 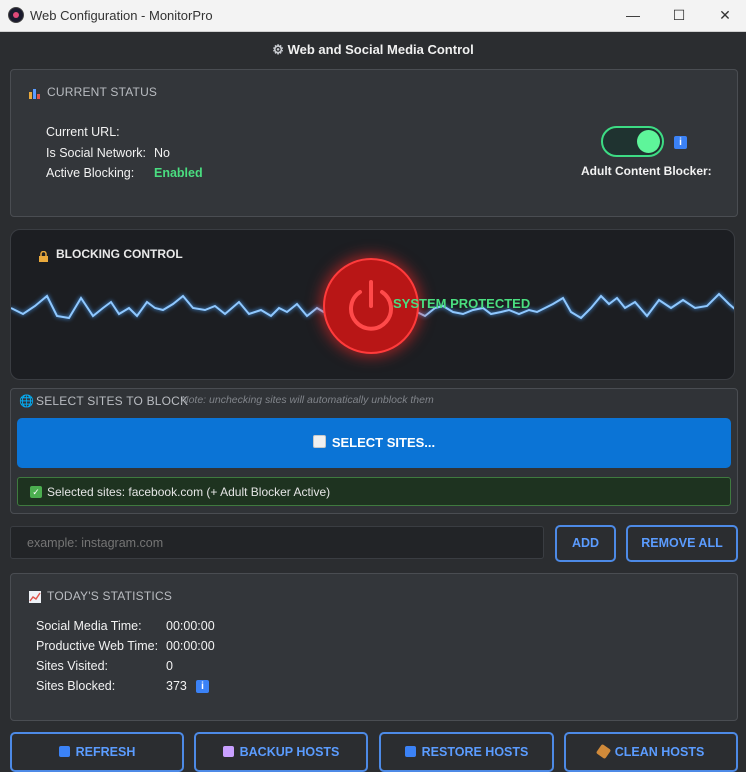 What do you see at coordinates (83, 132) in the screenshot?
I see `current-url-label: Current URL:` at bounding box center [83, 132].